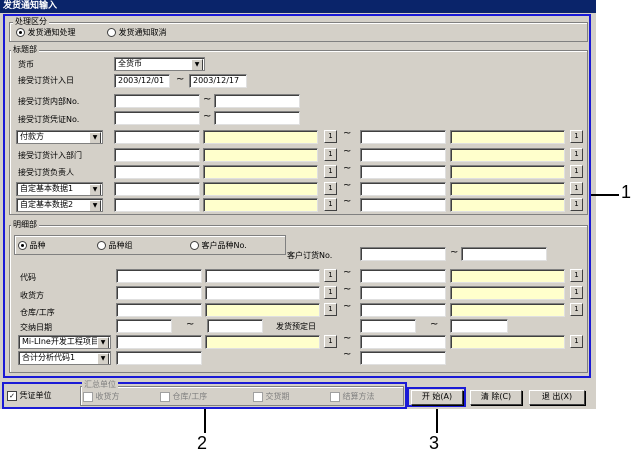  I want to click on warehouse-from, so click(159, 310).